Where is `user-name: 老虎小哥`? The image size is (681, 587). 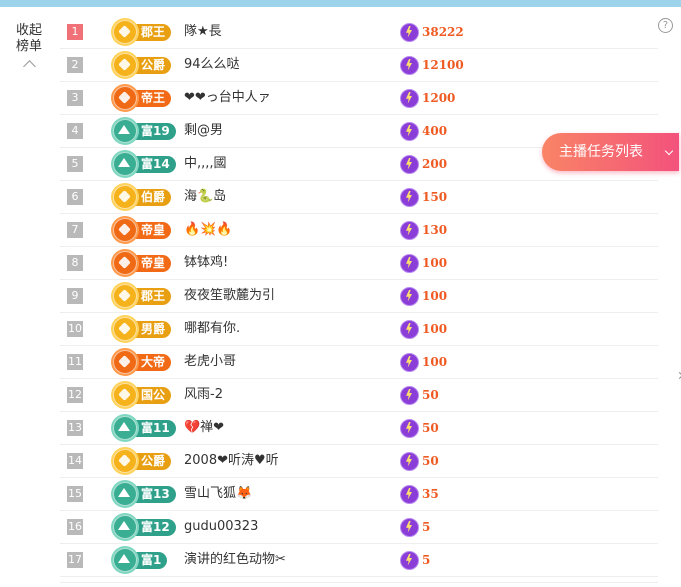 user-name: 老虎小哥 is located at coordinates (210, 362).